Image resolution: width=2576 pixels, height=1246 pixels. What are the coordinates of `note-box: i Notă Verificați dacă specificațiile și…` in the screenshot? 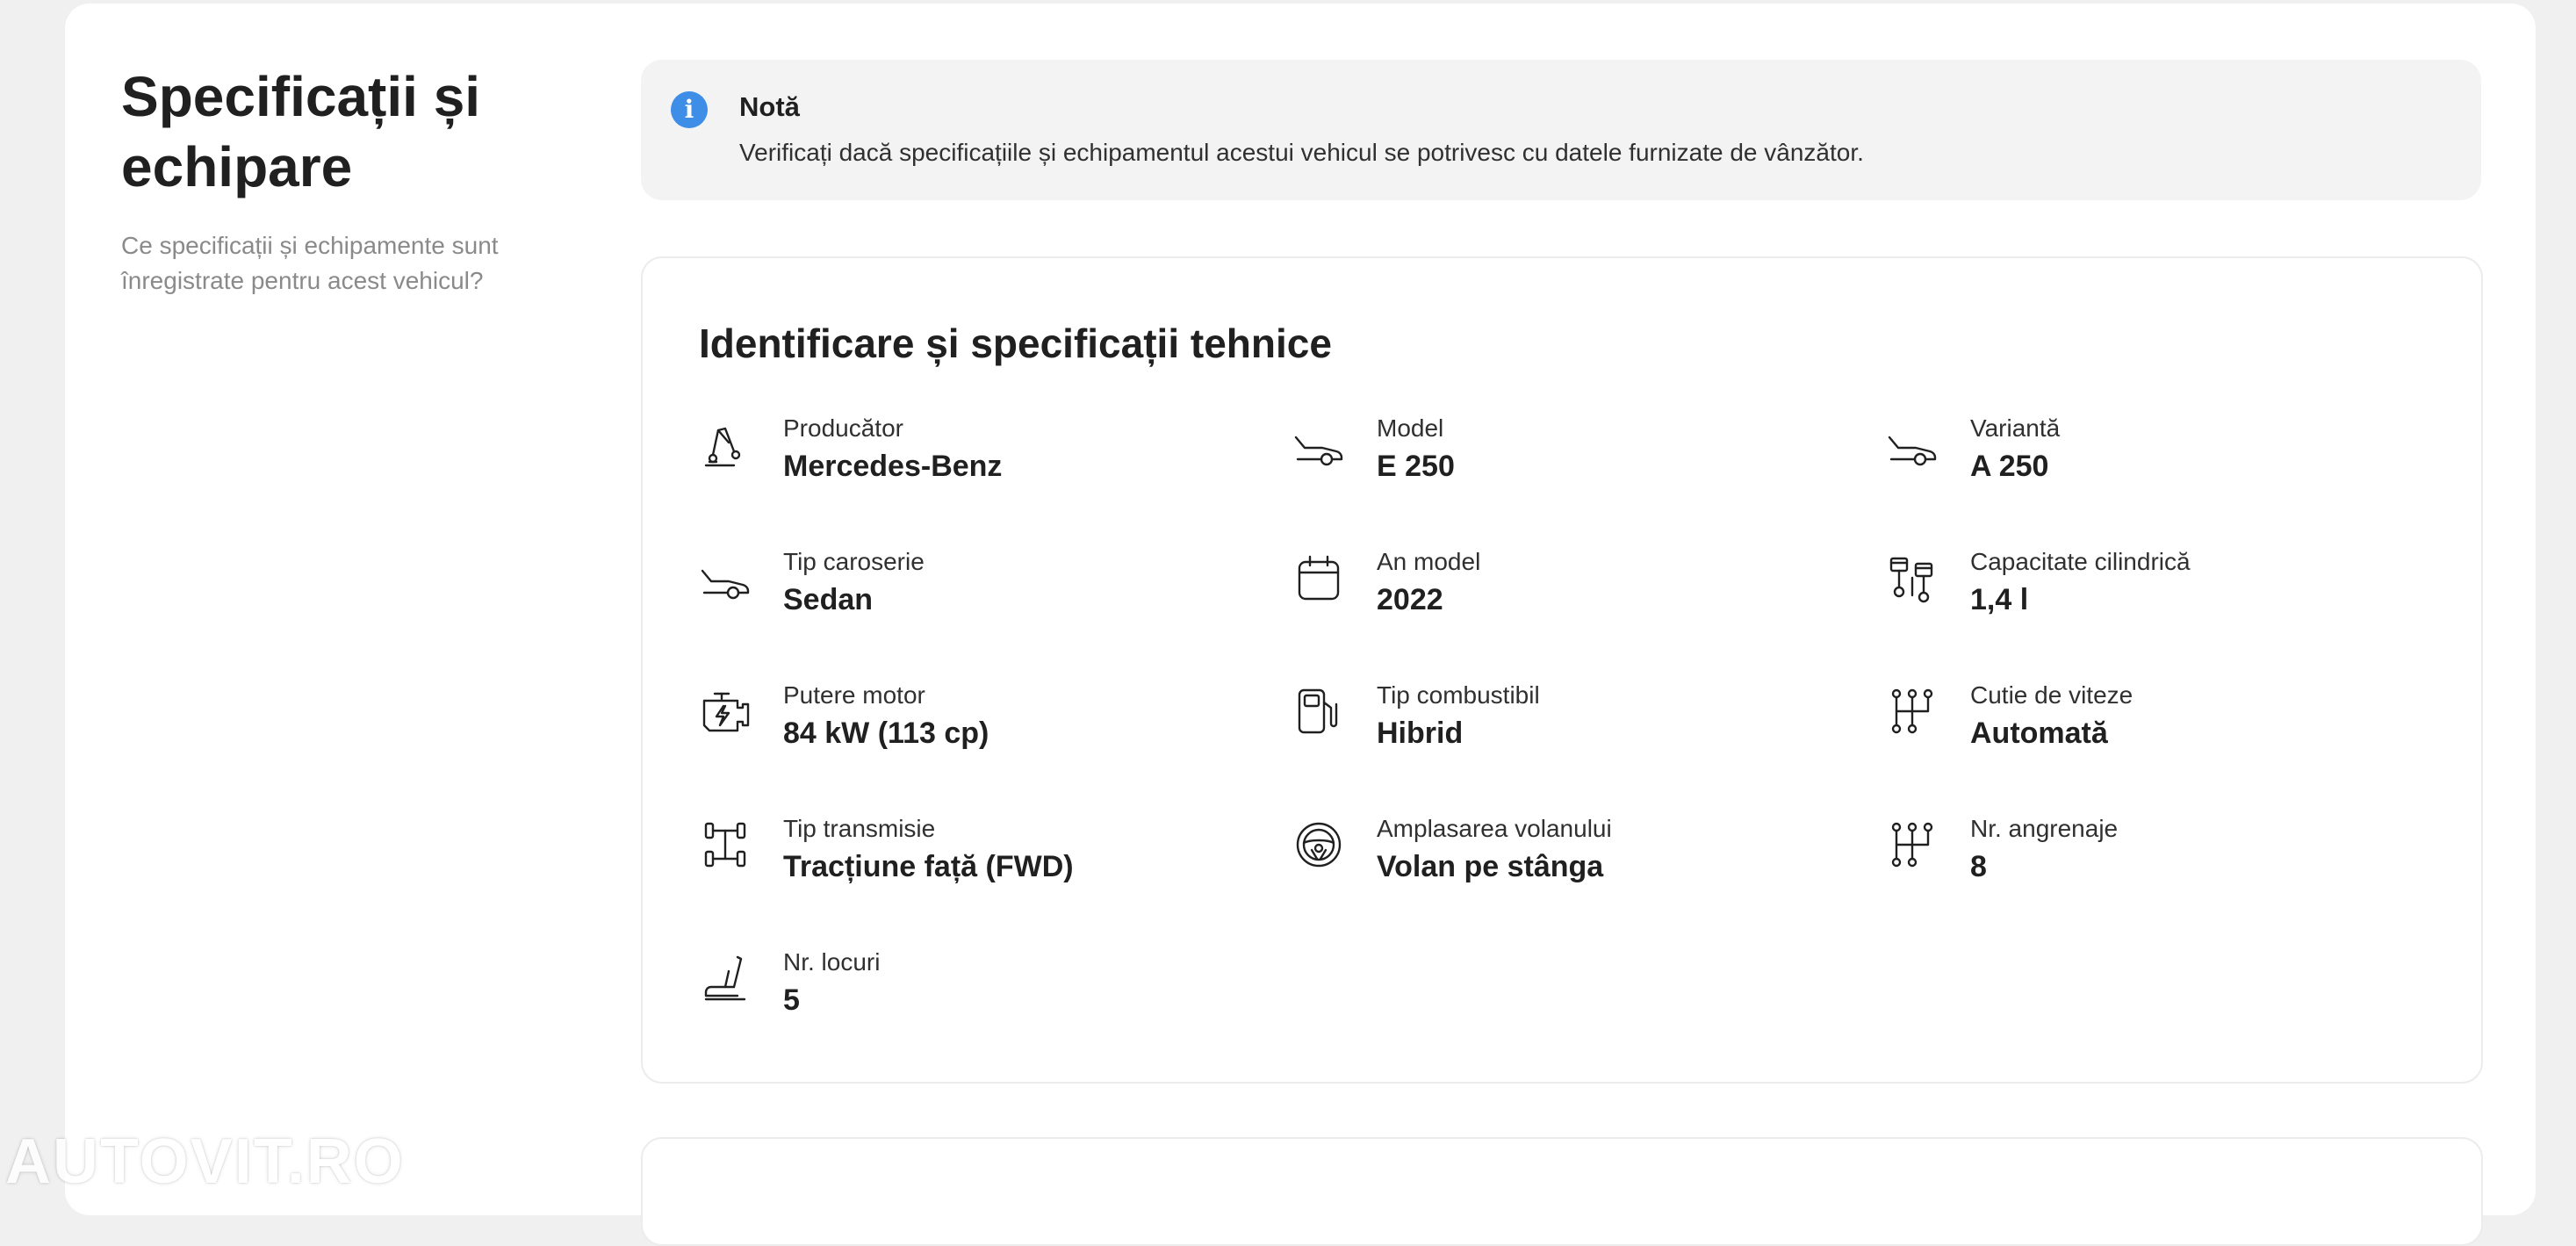 It's located at (1561, 130).